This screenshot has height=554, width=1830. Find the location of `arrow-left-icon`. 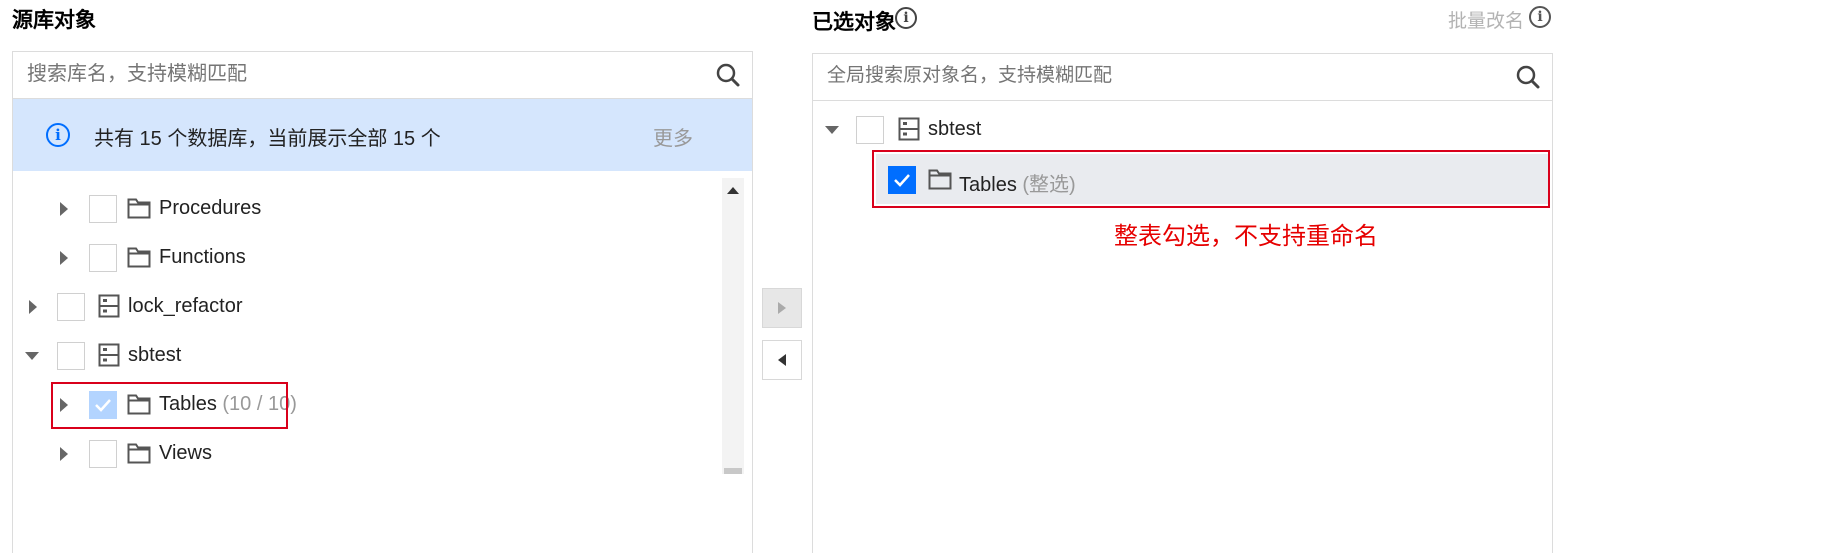

arrow-left-icon is located at coordinates (782, 360).